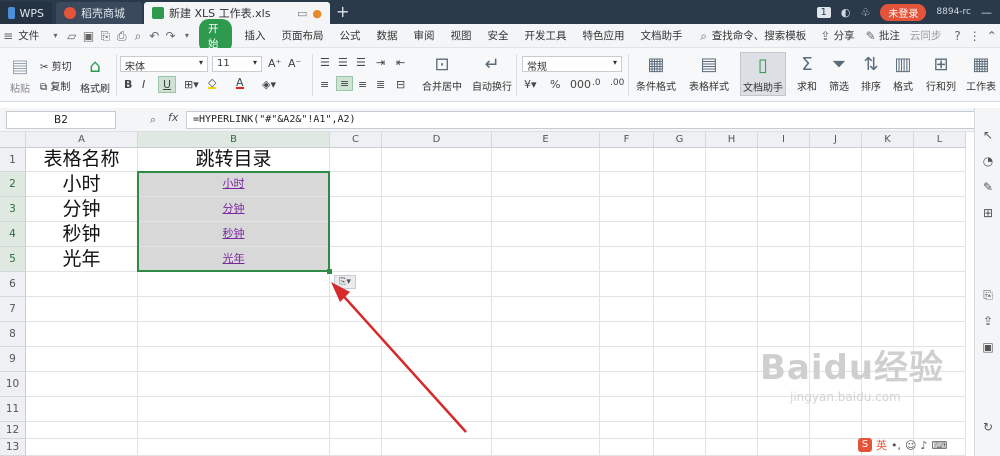 The height and width of the screenshot is (456, 1000). Describe the element at coordinates (187, 36) in the screenshot. I see `chevron-down-icon: ▾` at that location.